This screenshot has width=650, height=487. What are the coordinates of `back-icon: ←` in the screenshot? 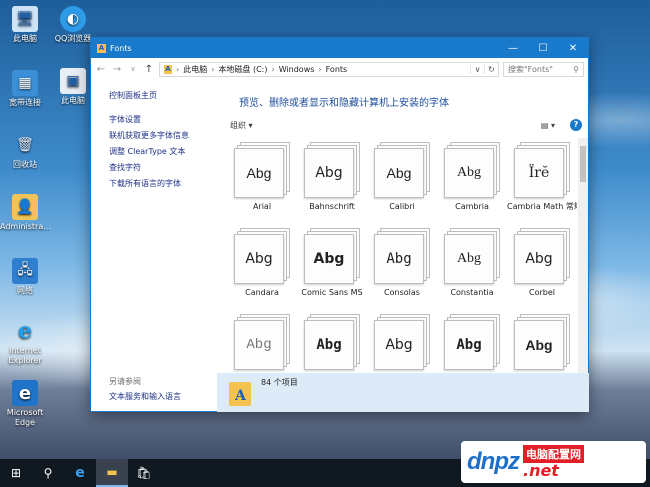 It's located at (101, 69).